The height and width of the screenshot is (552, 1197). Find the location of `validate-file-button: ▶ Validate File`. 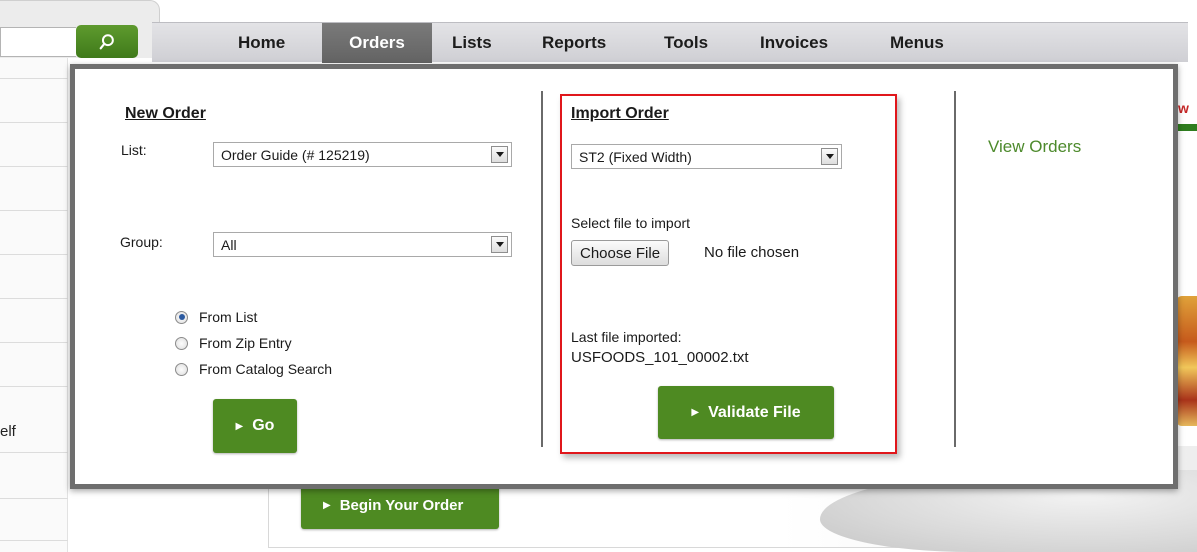

validate-file-button: ▶ Validate File is located at coordinates (746, 412).